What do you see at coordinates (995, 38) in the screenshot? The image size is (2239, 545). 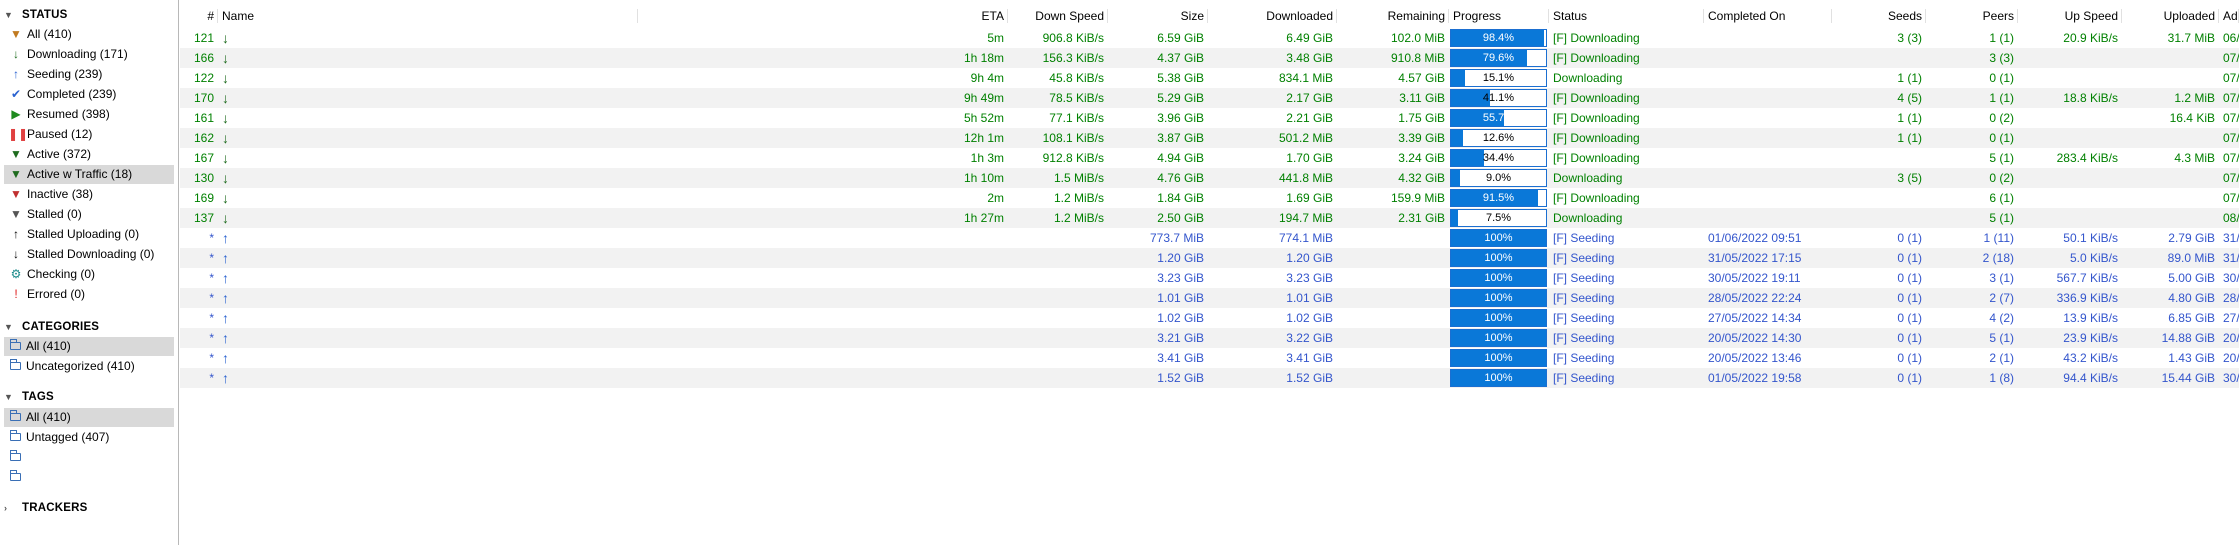 I see `cell-eta: 5m` at bounding box center [995, 38].